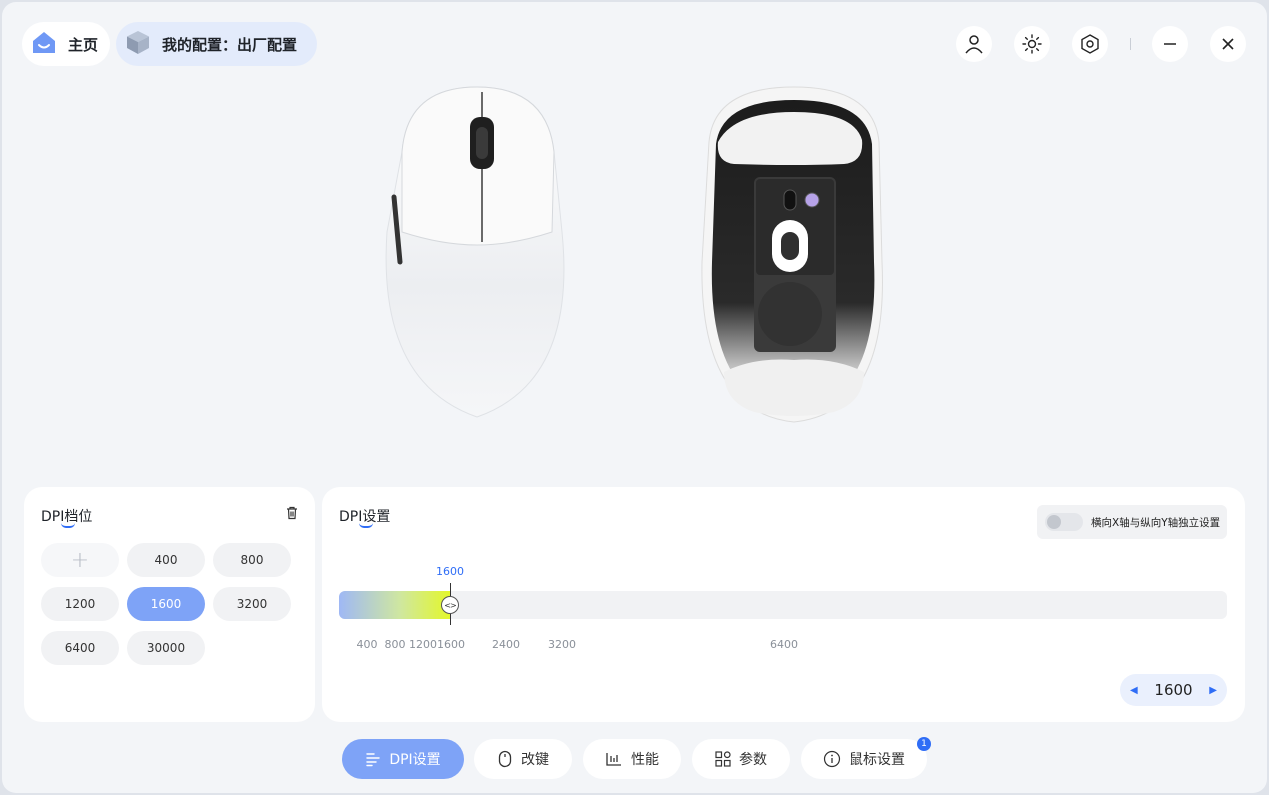  Describe the element at coordinates (80, 604) in the screenshot. I see `dpi-level-chip: 1200` at that location.